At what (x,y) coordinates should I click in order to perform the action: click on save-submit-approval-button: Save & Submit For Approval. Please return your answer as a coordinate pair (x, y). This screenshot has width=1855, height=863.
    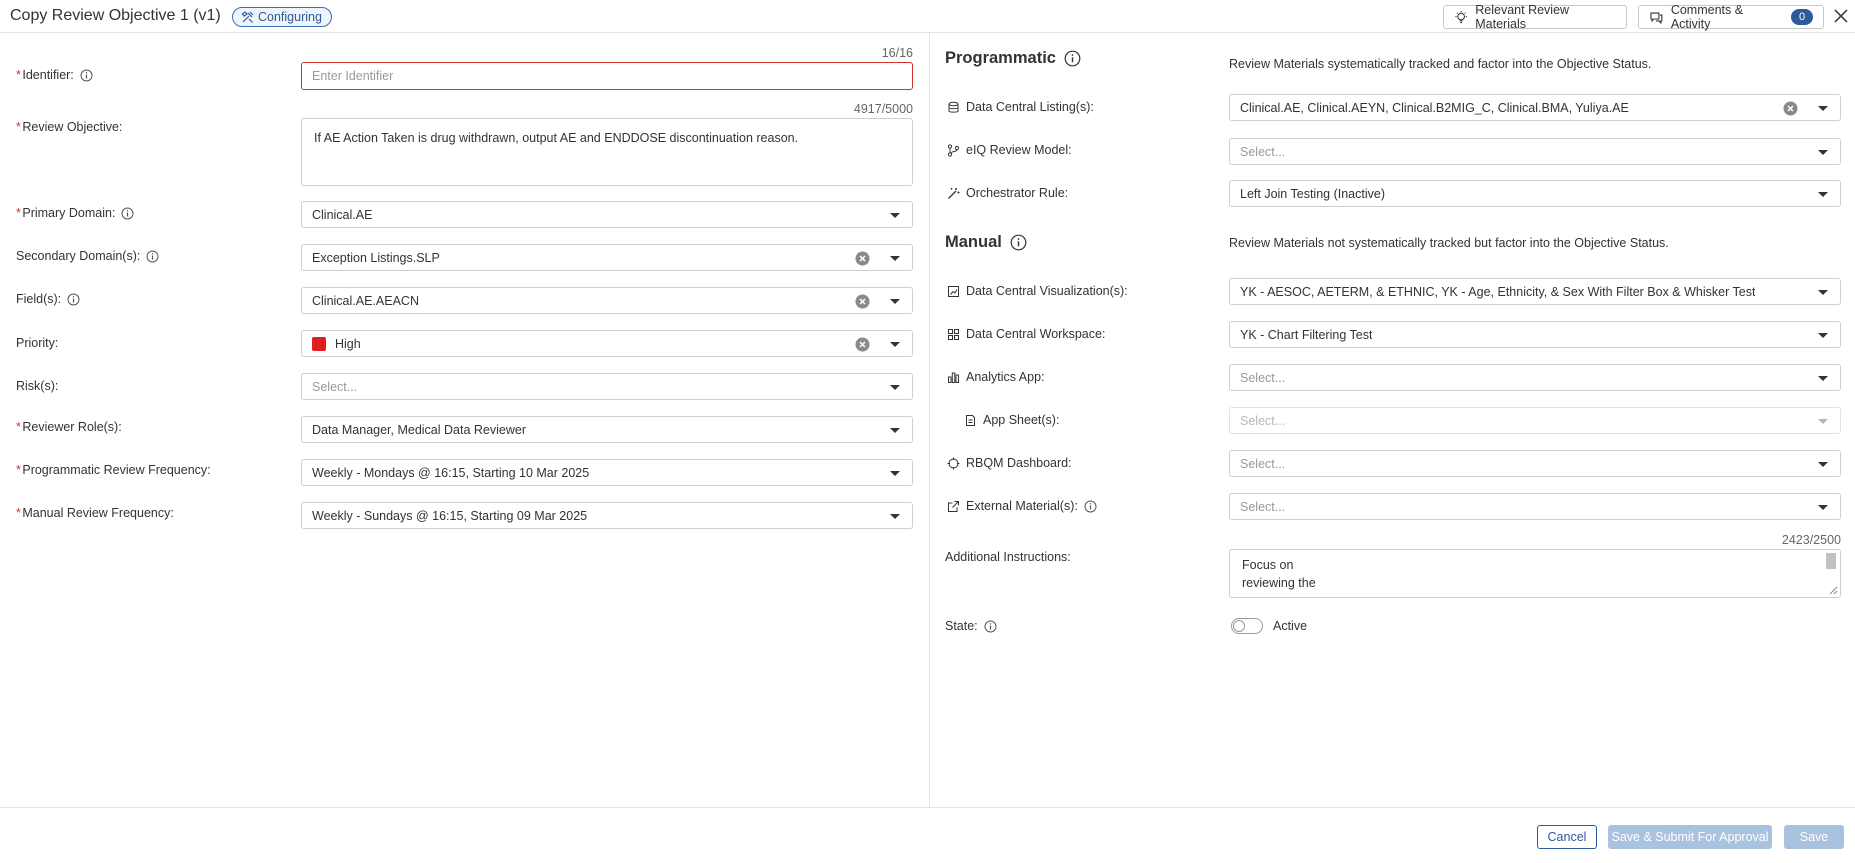
    Looking at the image, I should click on (1690, 837).